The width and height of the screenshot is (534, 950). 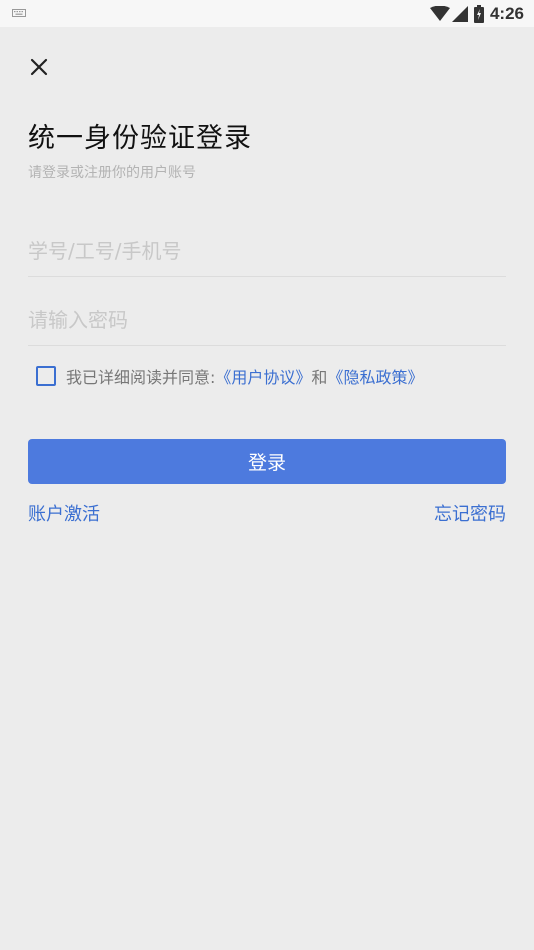 I want to click on wifi-icon, so click(x=439, y=13).